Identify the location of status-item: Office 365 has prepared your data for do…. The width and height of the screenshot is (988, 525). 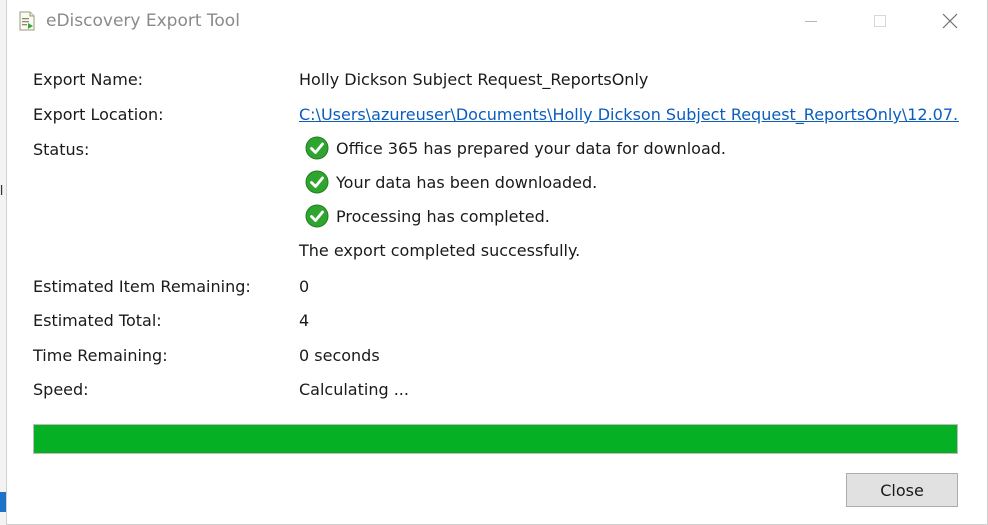
(515, 148).